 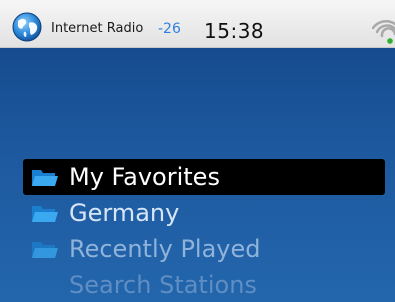 What do you see at coordinates (27, 27) in the screenshot?
I see `globe-icon` at bounding box center [27, 27].